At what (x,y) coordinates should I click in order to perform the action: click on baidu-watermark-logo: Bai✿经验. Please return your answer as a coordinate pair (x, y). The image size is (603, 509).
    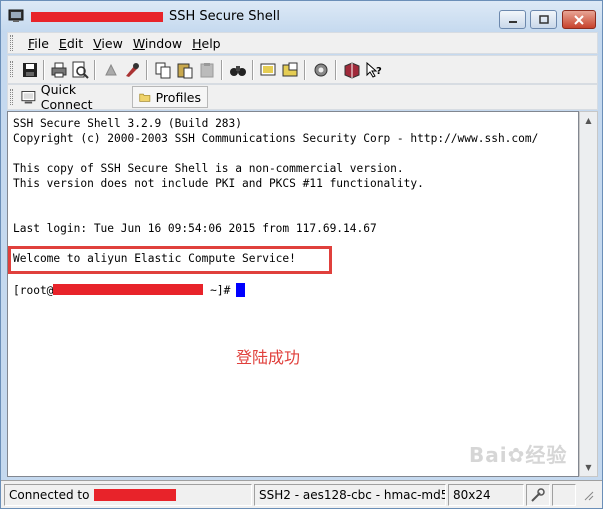
    Looking at the image, I should click on (518, 455).